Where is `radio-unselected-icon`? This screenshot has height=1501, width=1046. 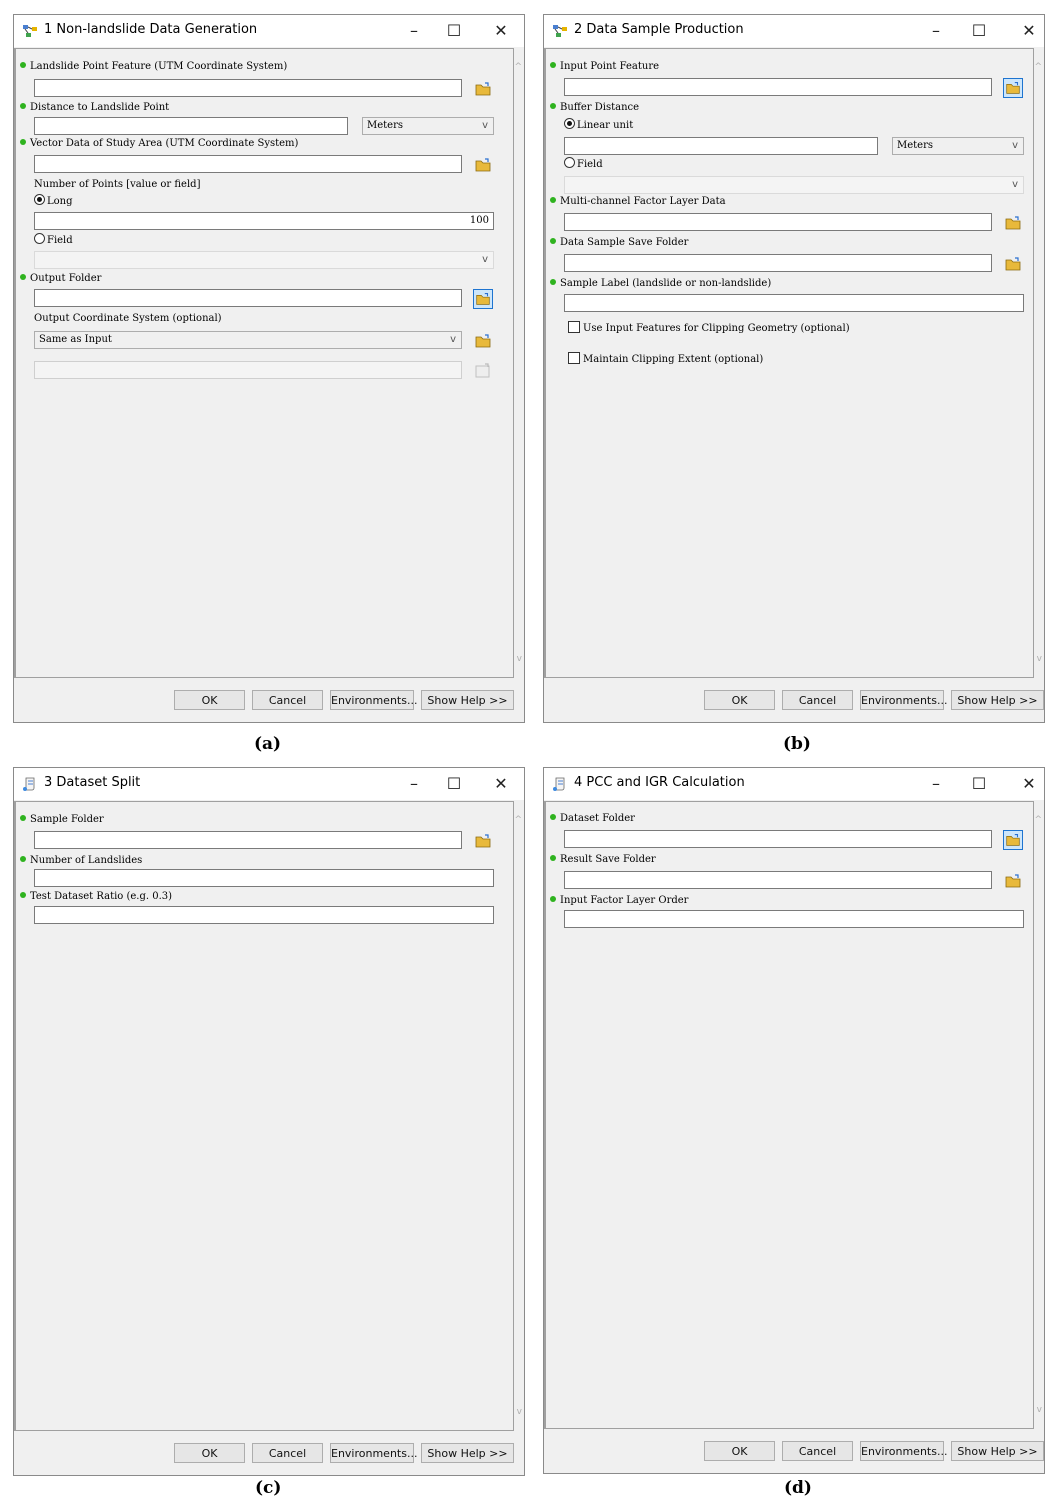
radio-unselected-icon is located at coordinates (569, 162).